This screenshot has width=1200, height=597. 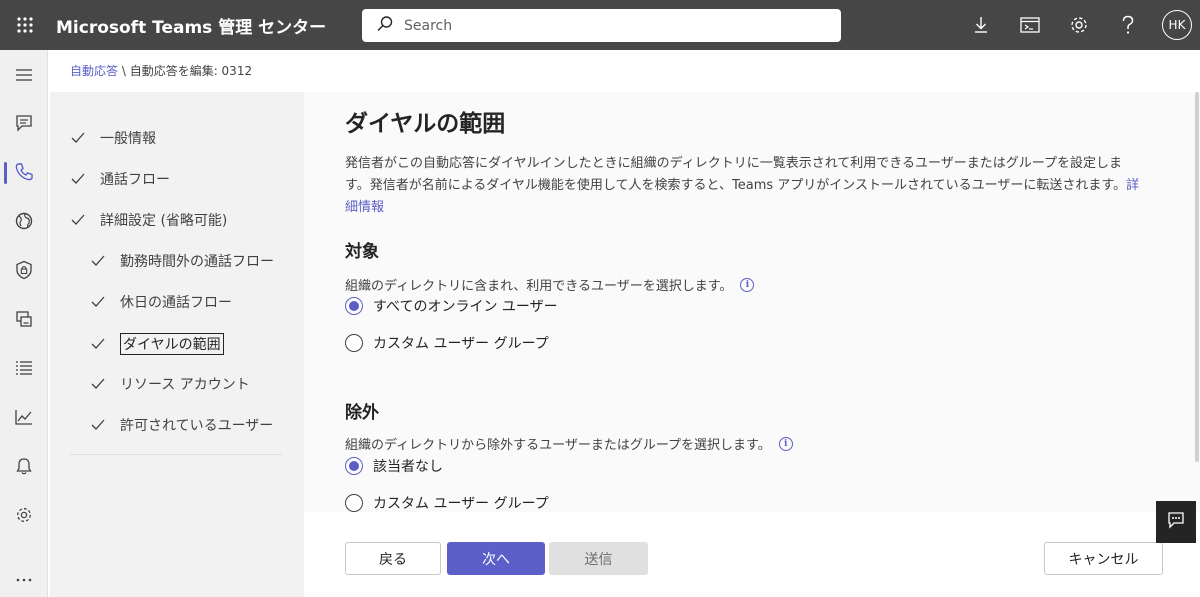 What do you see at coordinates (1197, 277) in the screenshot?
I see `scrollbar-thumb` at bounding box center [1197, 277].